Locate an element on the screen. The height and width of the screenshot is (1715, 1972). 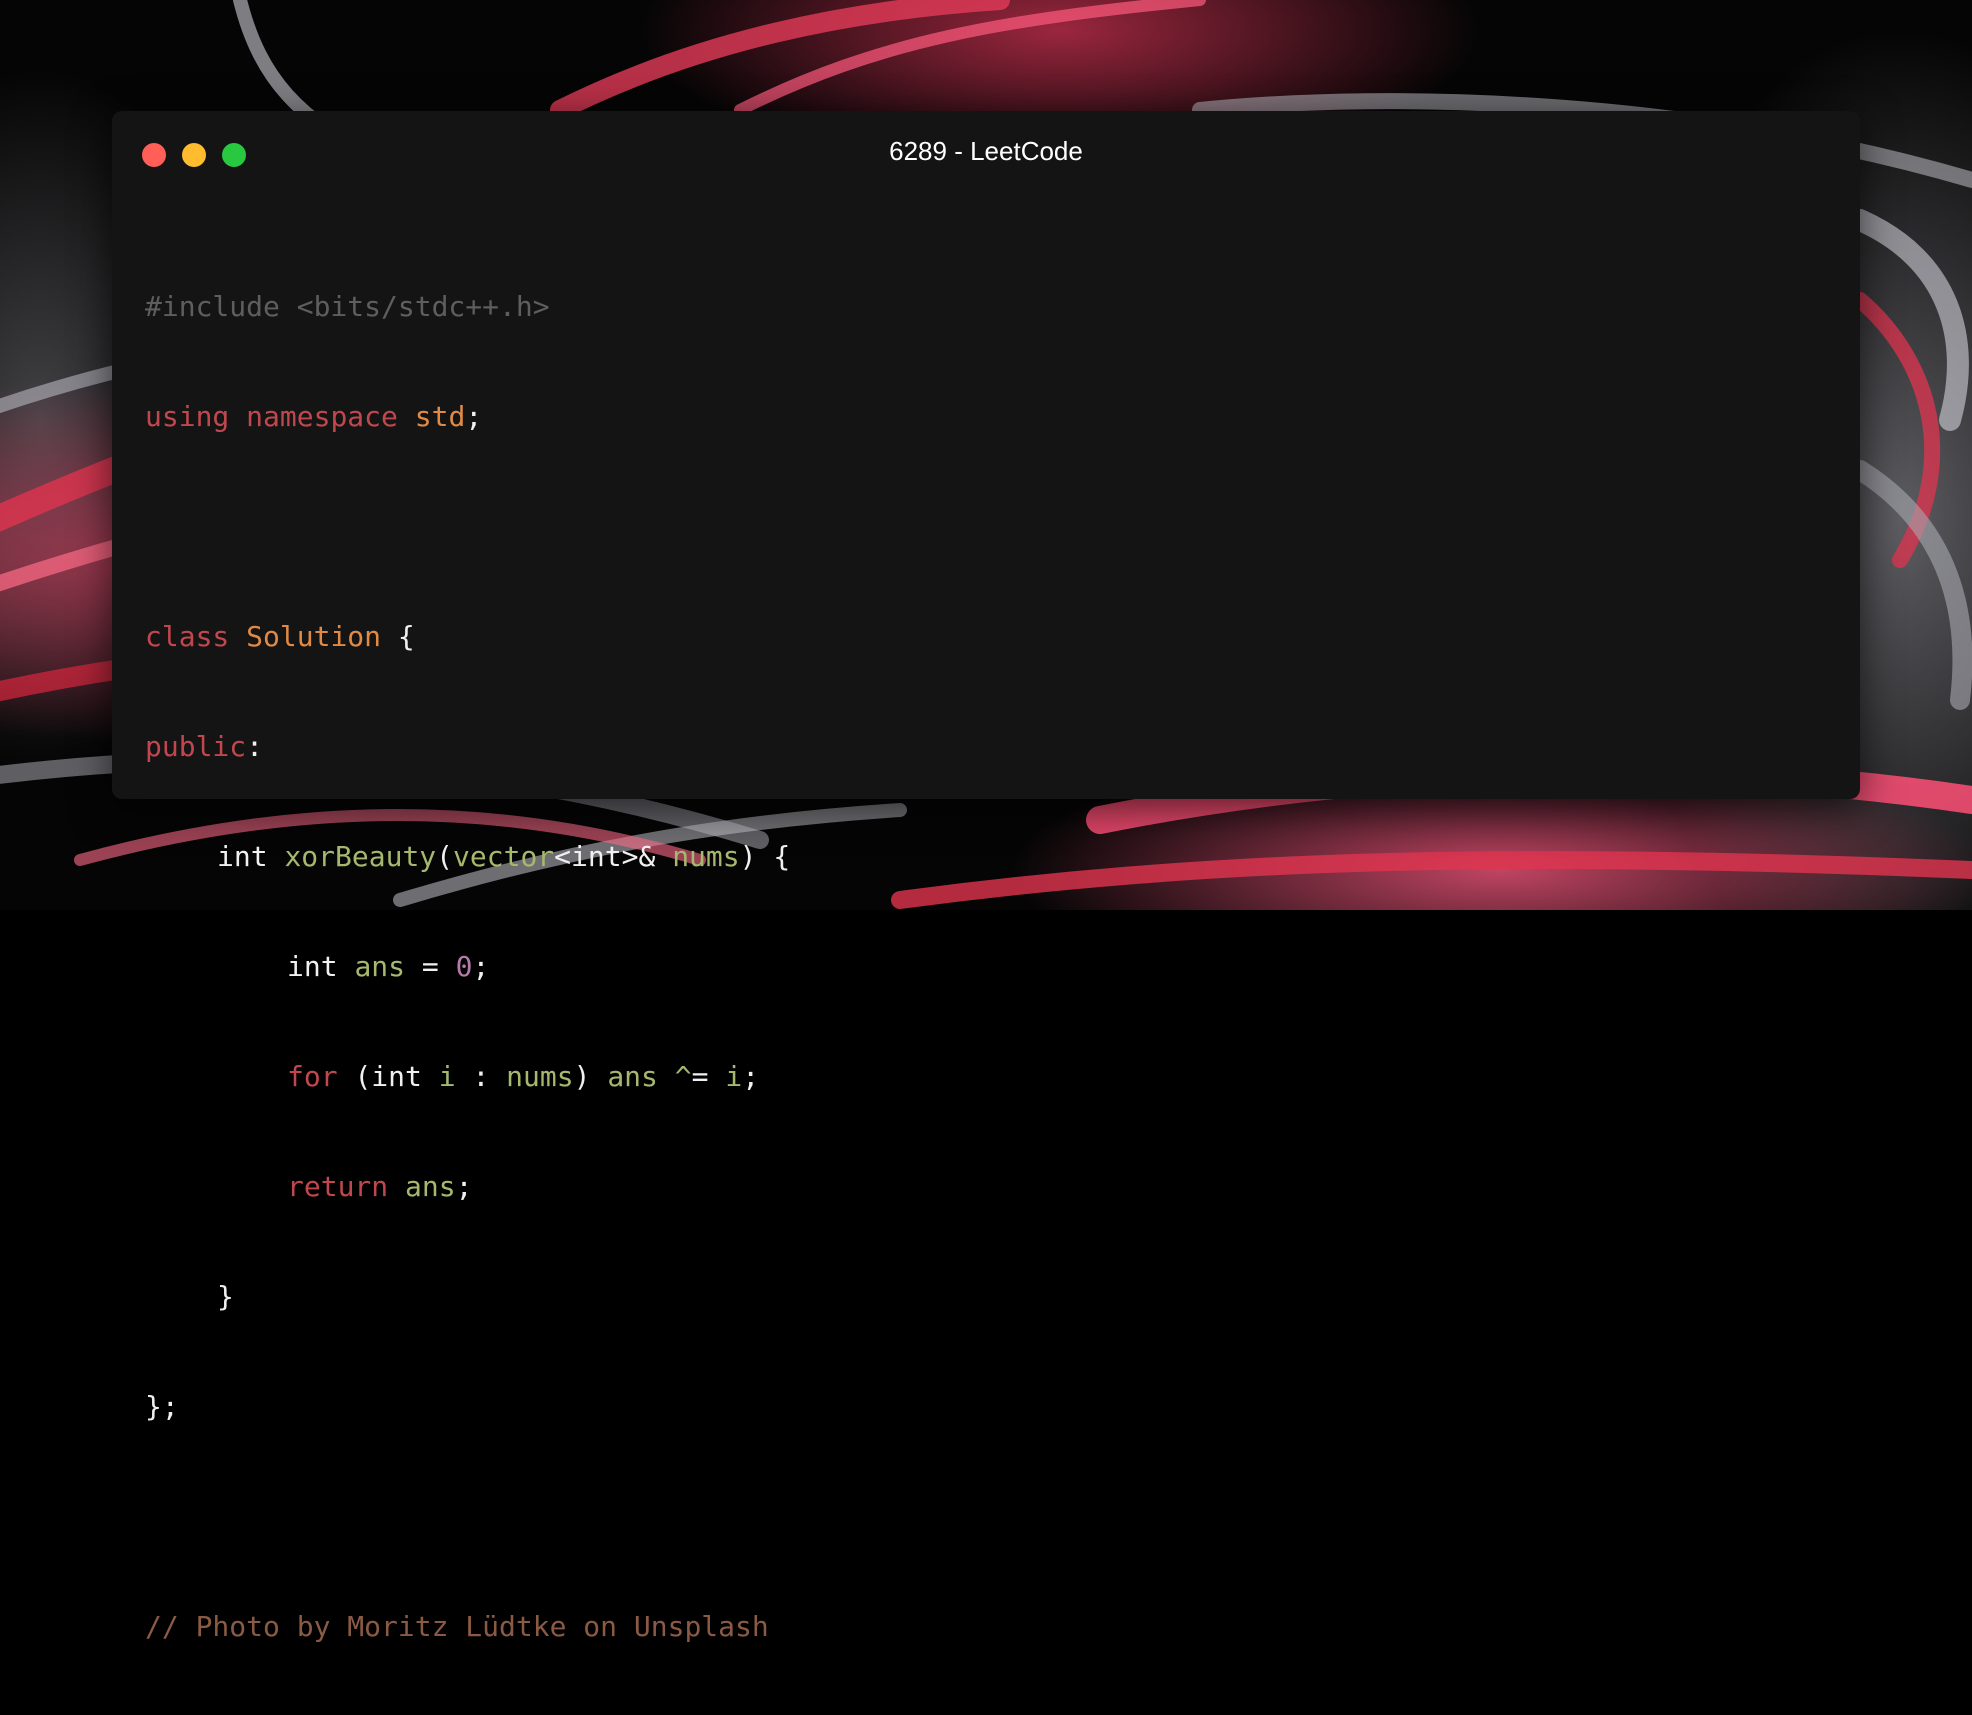
range-colon: : is located at coordinates (481, 1076).